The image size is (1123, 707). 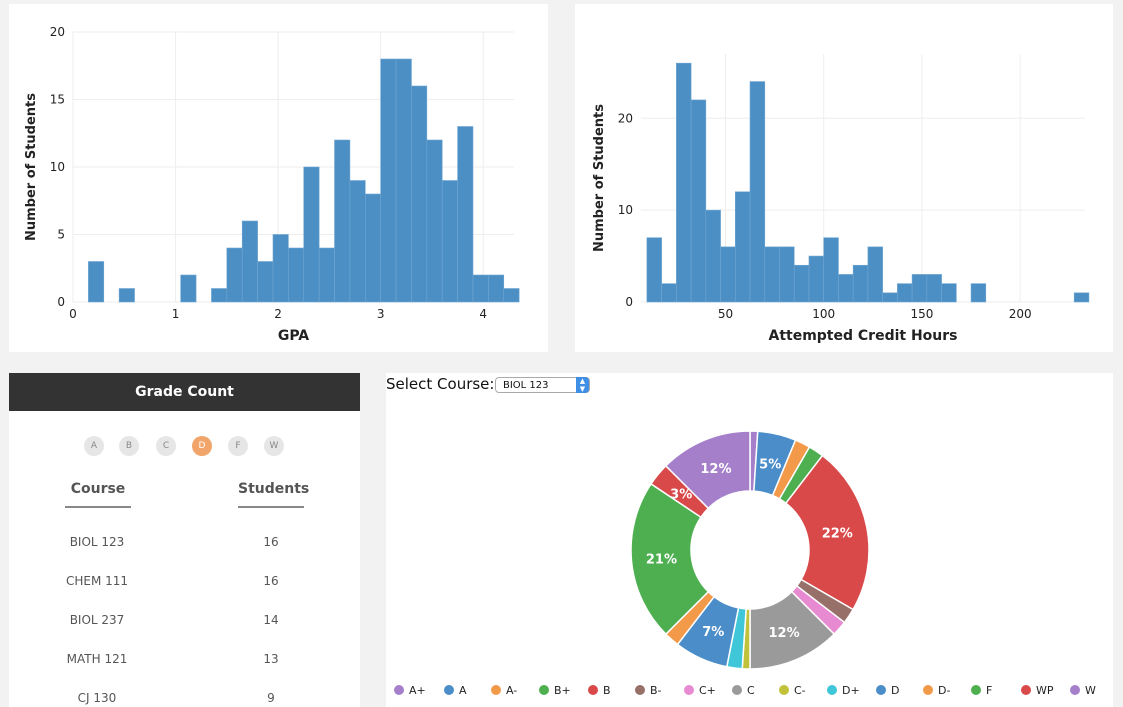 What do you see at coordinates (238, 446) in the screenshot?
I see `grade-button-f: F` at bounding box center [238, 446].